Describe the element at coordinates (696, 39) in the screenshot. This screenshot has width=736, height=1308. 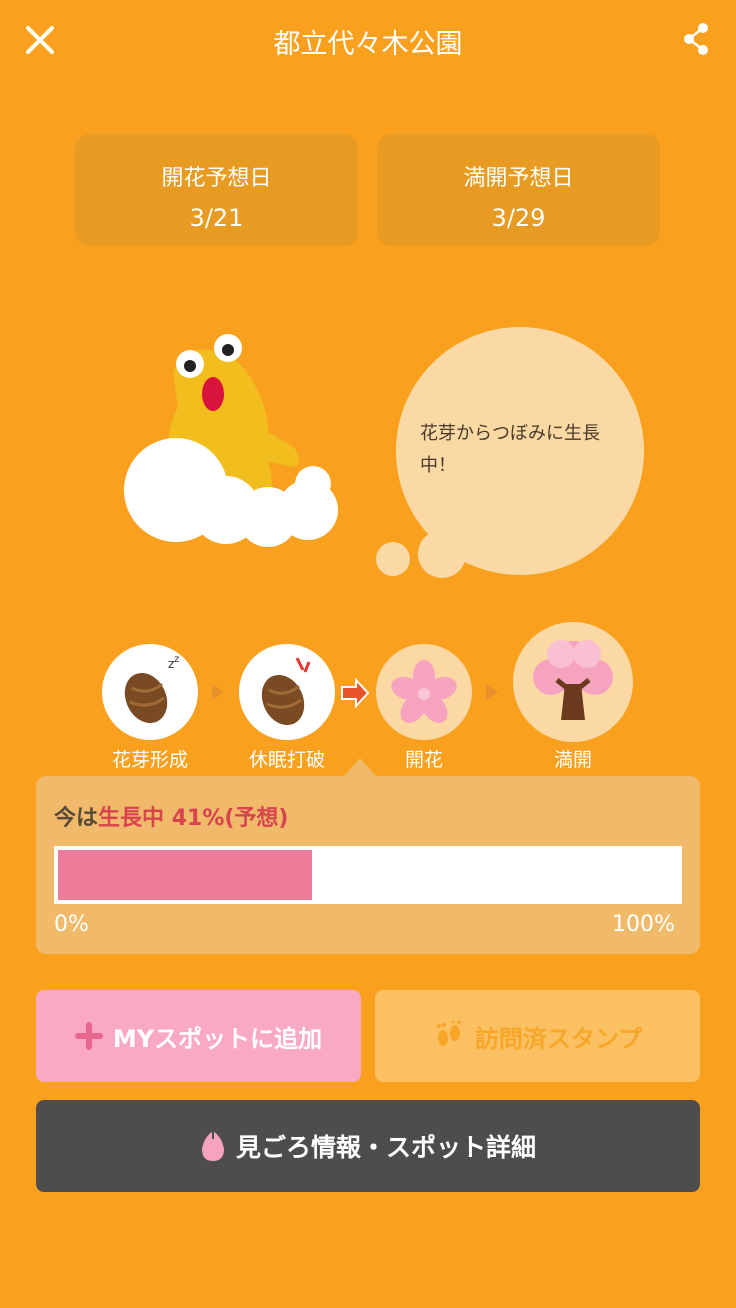
I see `share-icon` at that location.